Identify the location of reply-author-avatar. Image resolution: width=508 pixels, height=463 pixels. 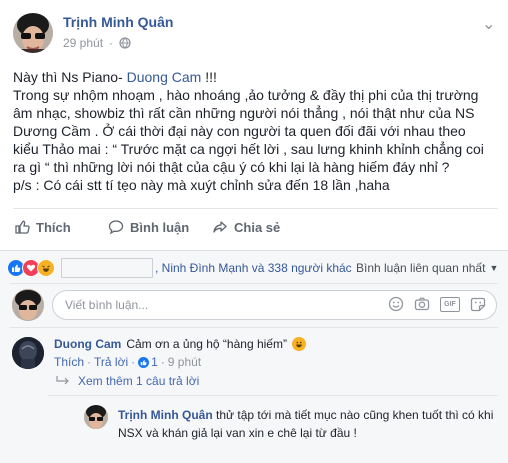
(96, 417).